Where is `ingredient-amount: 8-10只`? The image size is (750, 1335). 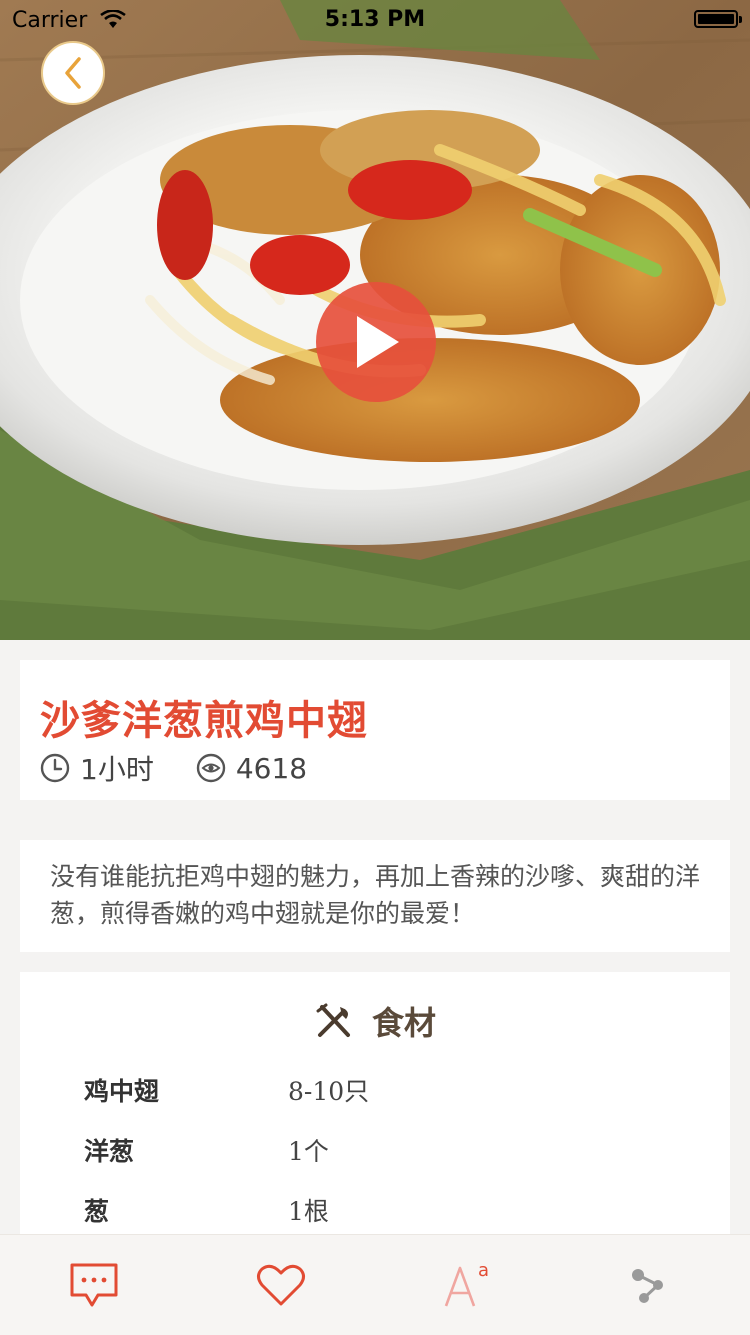 ingredient-amount: 8-10只 is located at coordinates (329, 1091).